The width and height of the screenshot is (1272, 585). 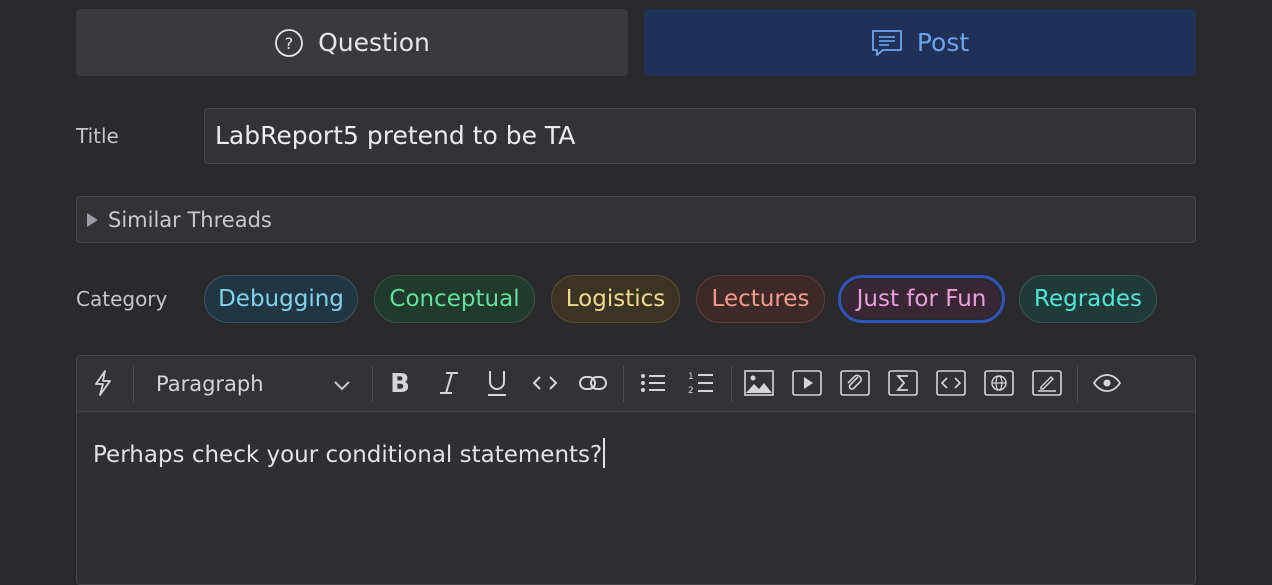 I want to click on web-embed-icon, so click(x=999, y=383).